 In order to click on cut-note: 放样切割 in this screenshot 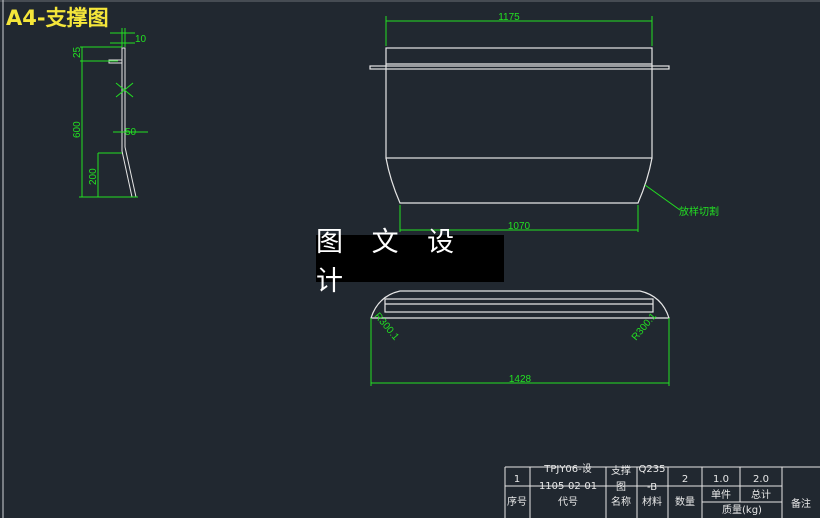, I will do `click(699, 211)`.